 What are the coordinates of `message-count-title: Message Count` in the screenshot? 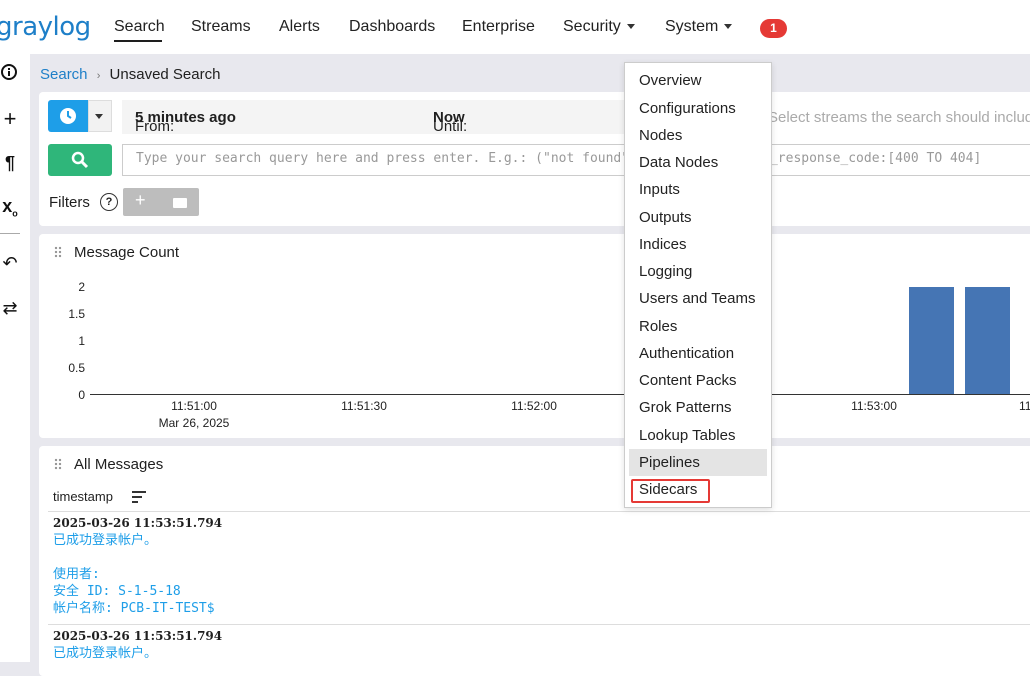 It's located at (127, 252).